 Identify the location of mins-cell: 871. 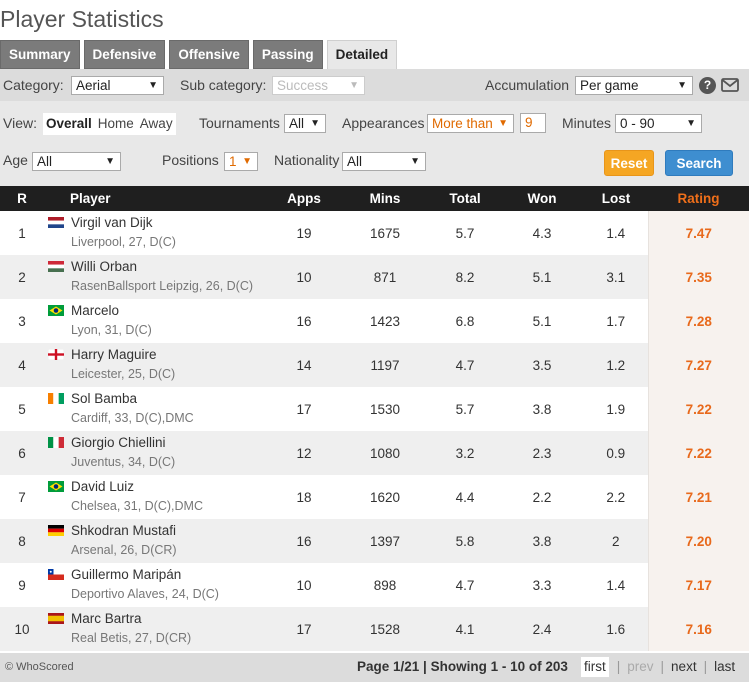
(385, 277).